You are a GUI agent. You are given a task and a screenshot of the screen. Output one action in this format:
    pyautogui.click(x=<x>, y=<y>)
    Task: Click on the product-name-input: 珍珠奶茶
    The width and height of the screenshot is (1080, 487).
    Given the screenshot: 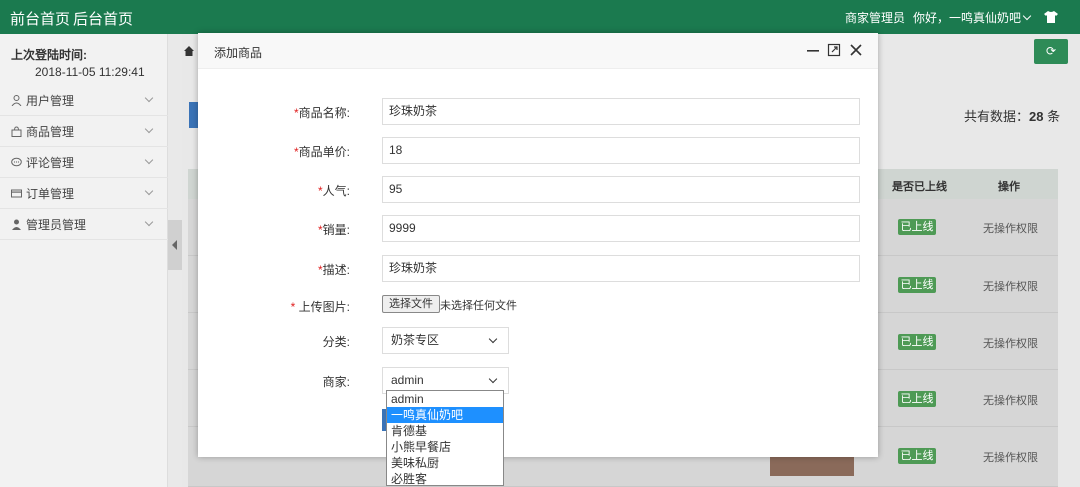 What is the action you would take?
    pyautogui.click(x=621, y=111)
    